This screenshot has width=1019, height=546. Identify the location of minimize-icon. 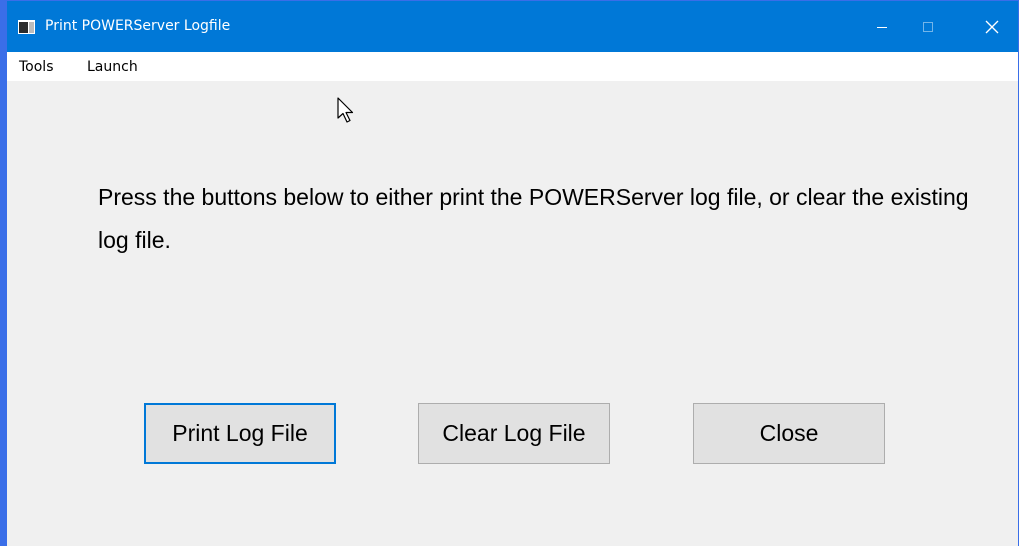
(882, 27).